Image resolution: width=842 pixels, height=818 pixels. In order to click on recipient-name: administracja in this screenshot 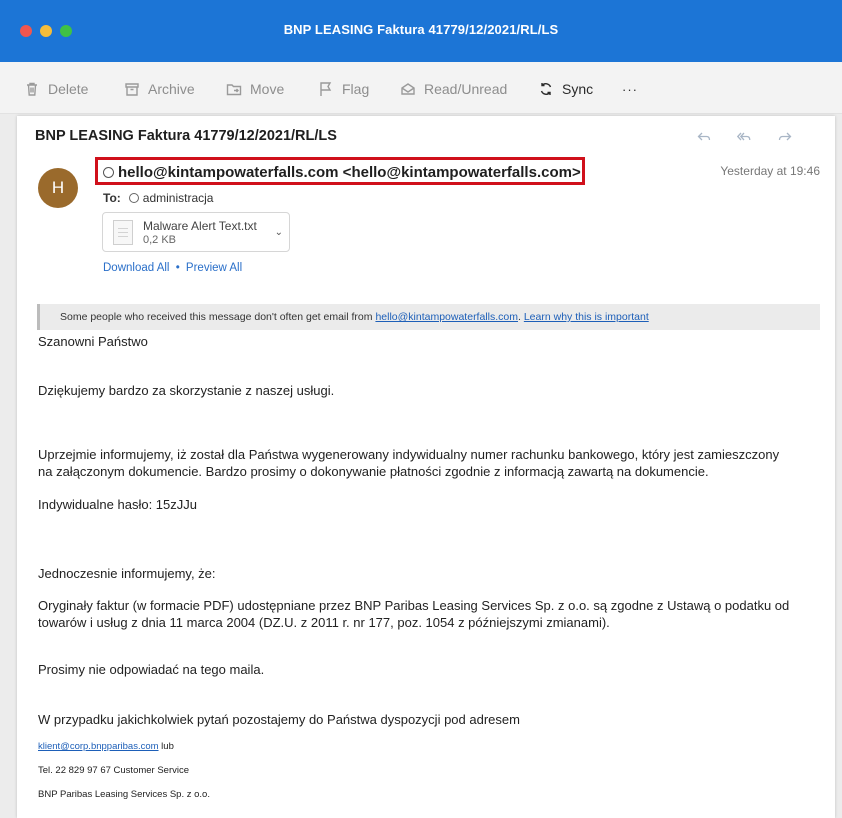, I will do `click(178, 198)`.